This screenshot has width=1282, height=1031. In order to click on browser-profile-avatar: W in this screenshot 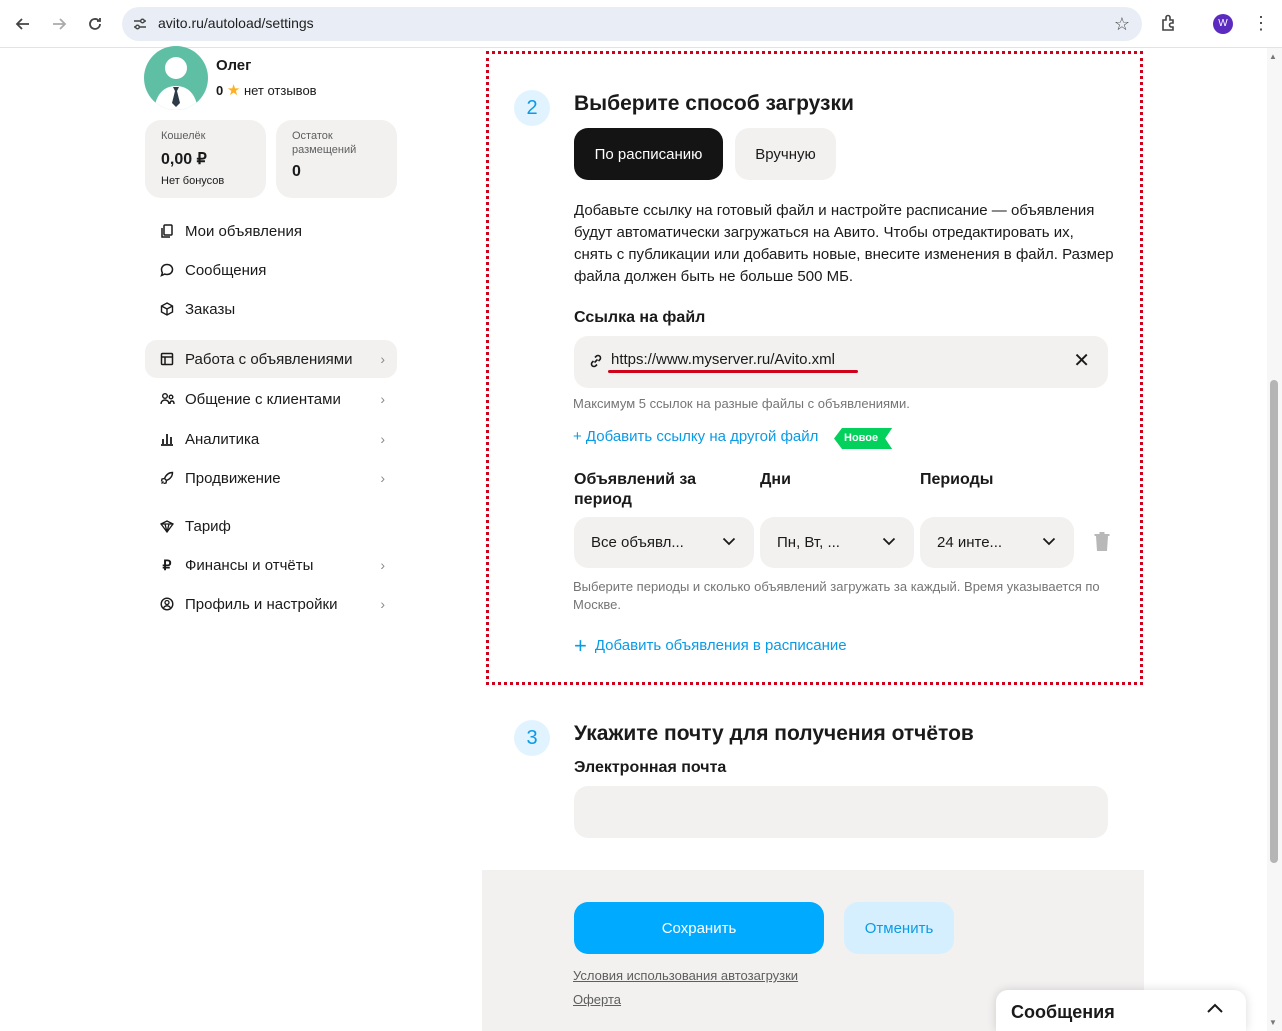, I will do `click(1223, 24)`.